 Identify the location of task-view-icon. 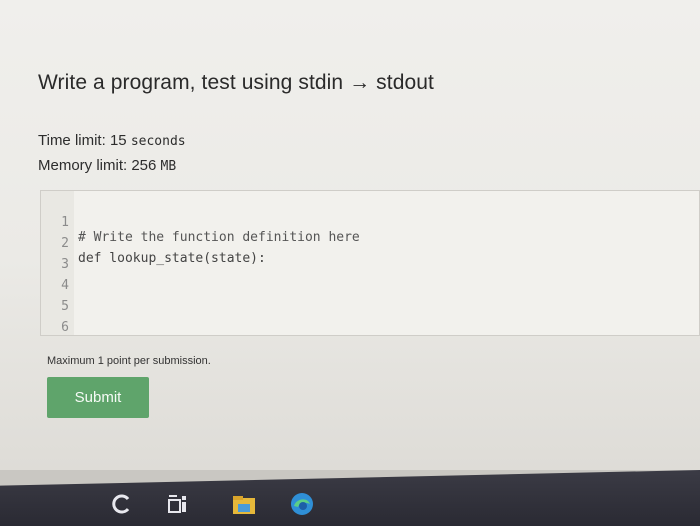
(179, 504).